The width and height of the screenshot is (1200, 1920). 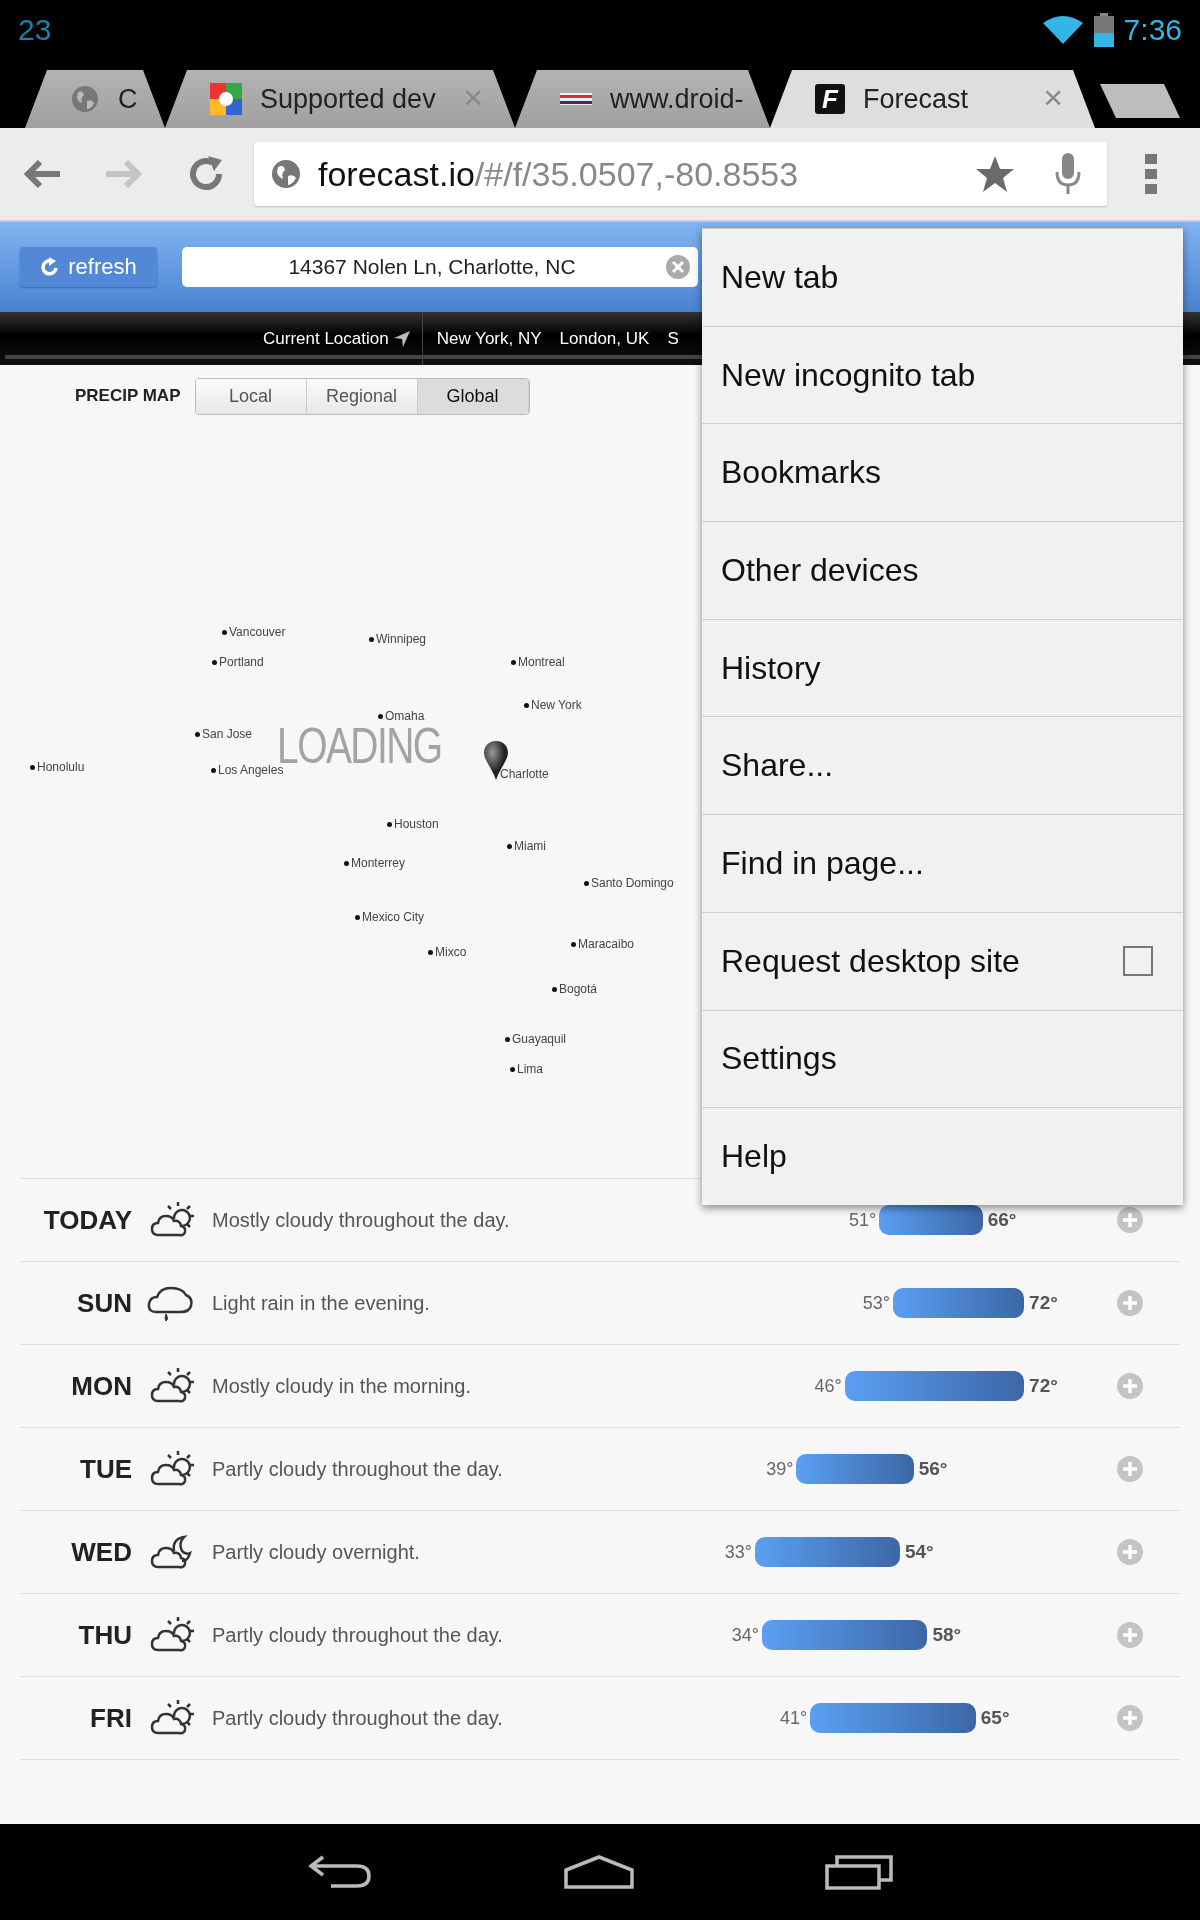 I want to click on city-label: Bogotá, so click(x=578, y=989).